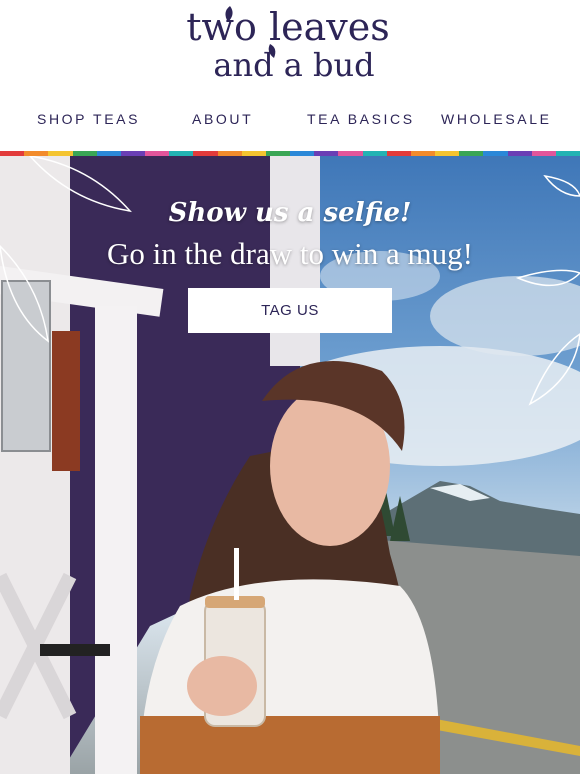  Describe the element at coordinates (66, 401) in the screenshot. I see `door-panel-shape` at that location.